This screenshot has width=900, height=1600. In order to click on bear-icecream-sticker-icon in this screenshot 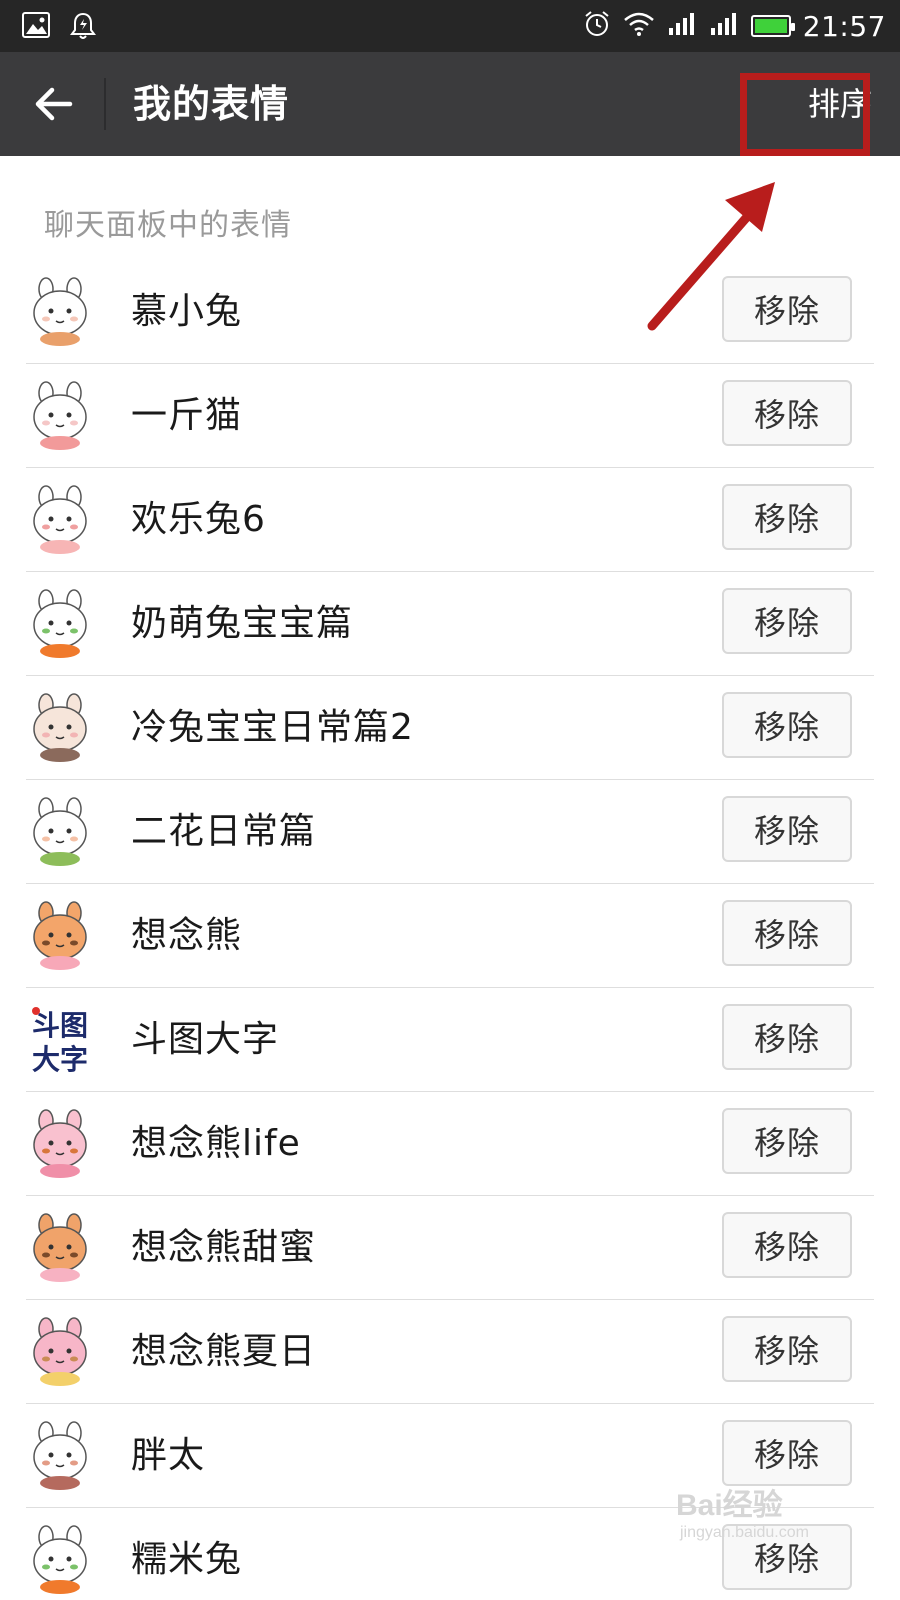, I will do `click(60, 1351)`.